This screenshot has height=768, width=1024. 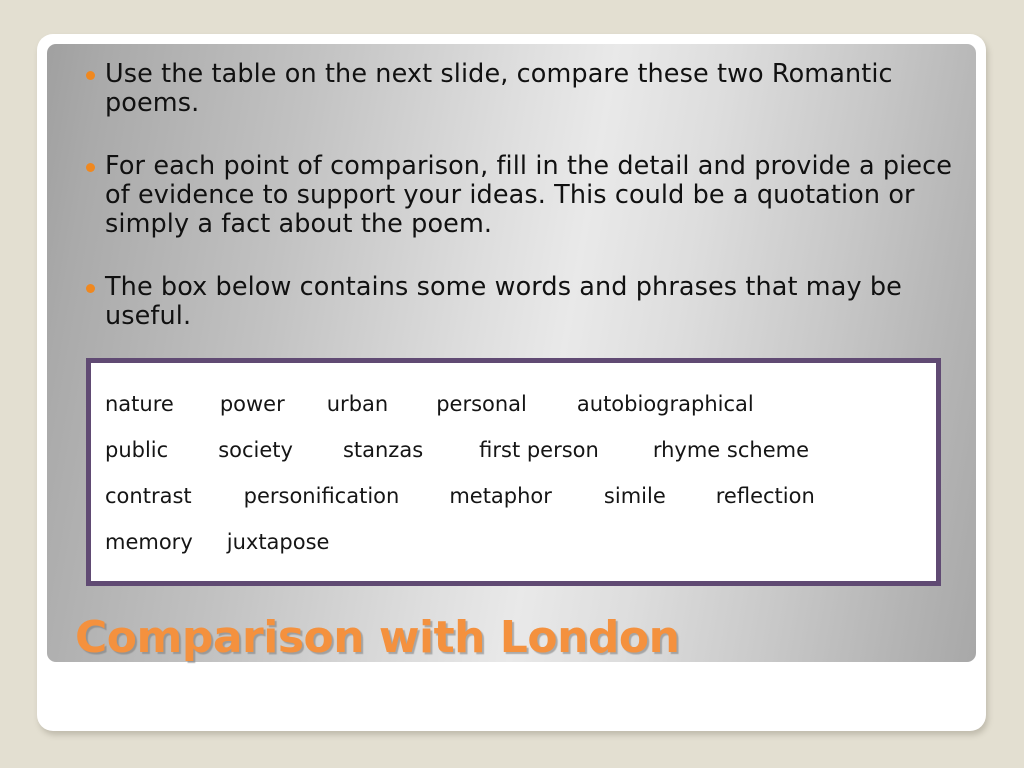 I want to click on word-bank-item: nature, so click(x=139, y=404).